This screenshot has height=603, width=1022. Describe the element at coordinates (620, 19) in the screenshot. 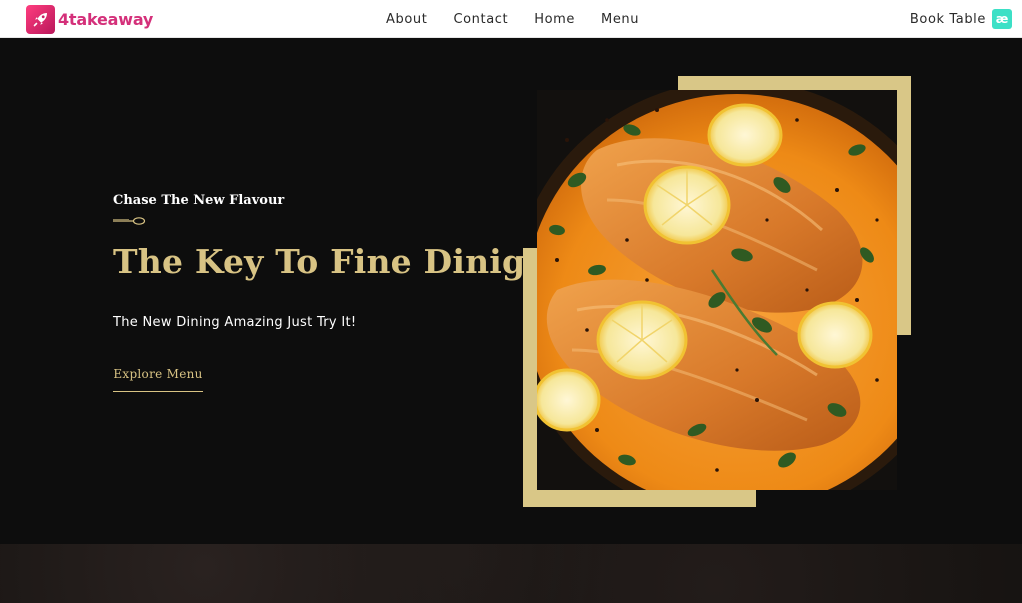

I see `nav-menu: Menu` at that location.